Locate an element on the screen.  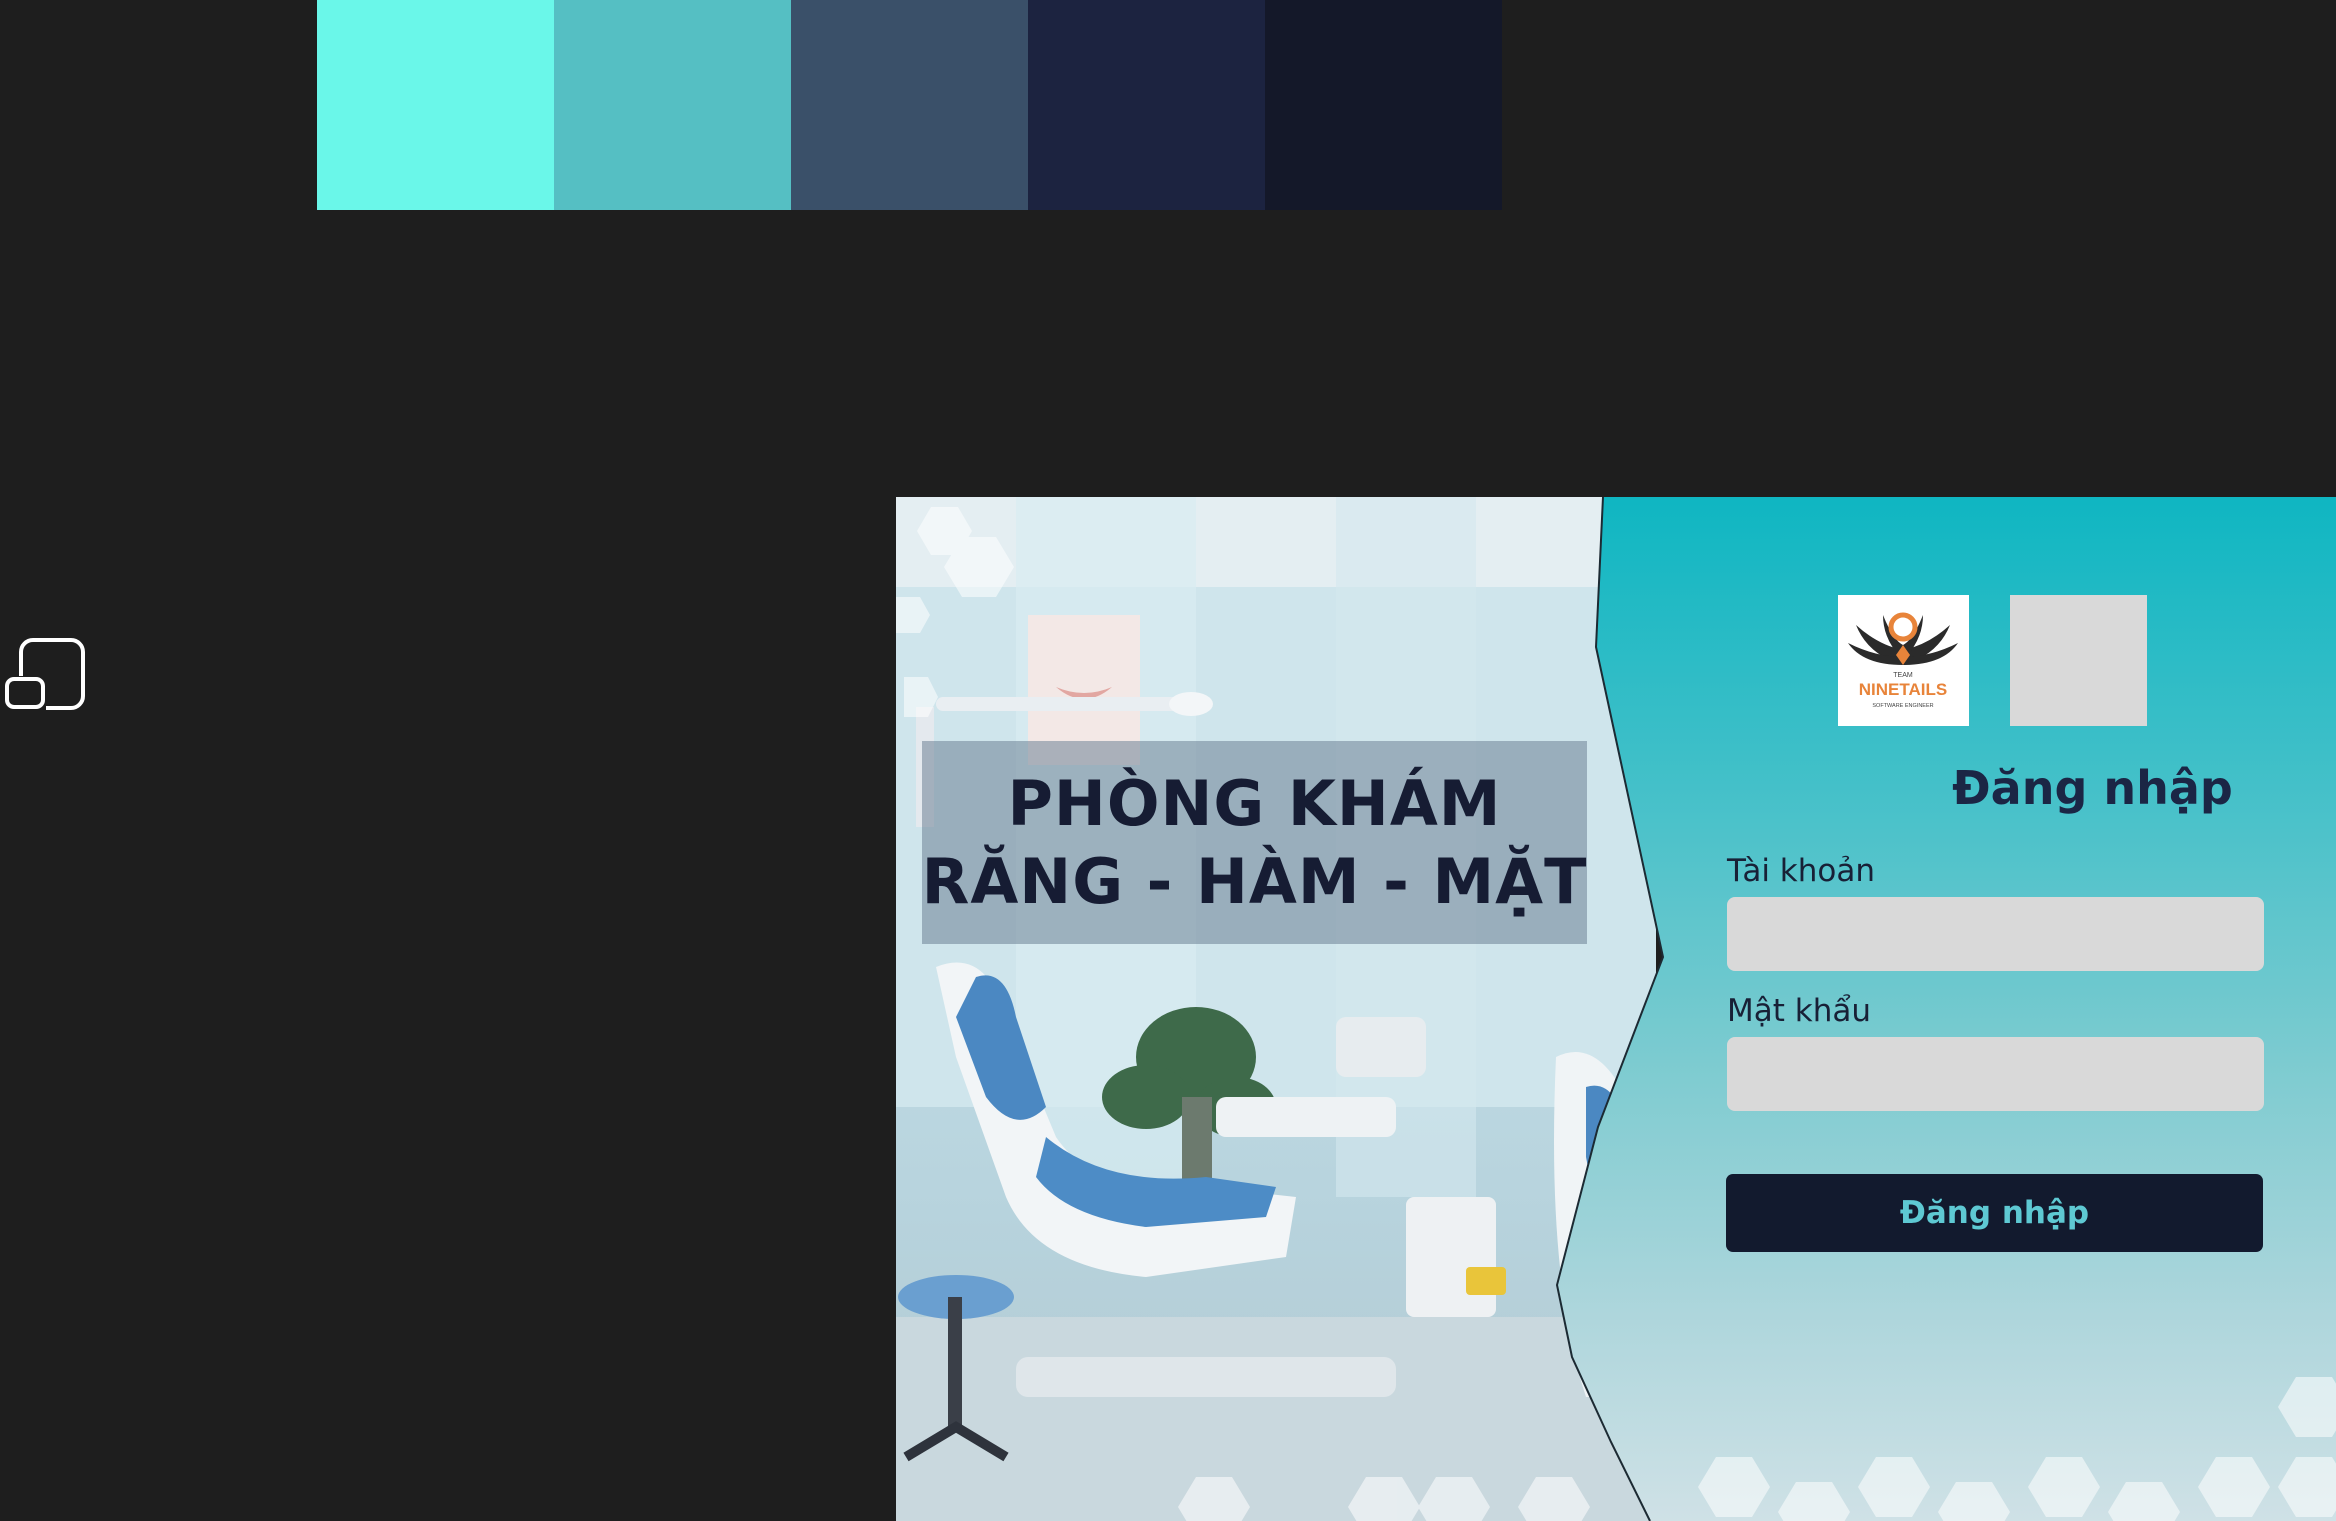
login-button: Đăng nhập is located at coordinates (1994, 1213).